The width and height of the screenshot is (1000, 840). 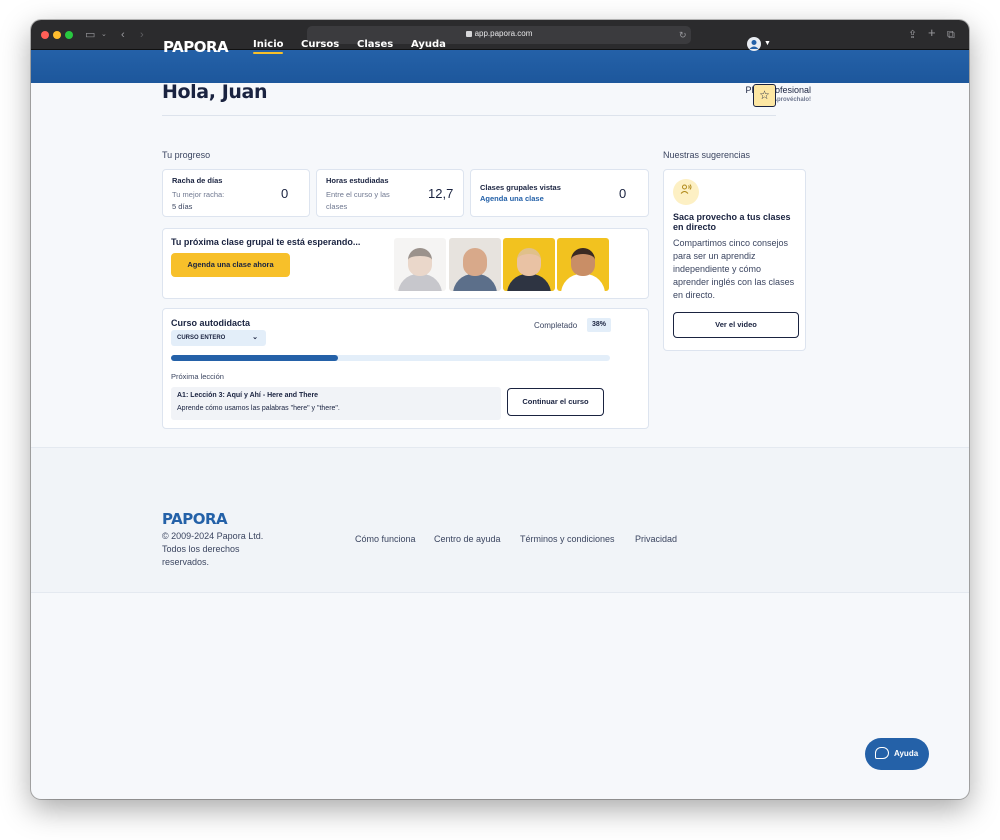 I want to click on papora-logo: PAPORA, so click(x=196, y=47).